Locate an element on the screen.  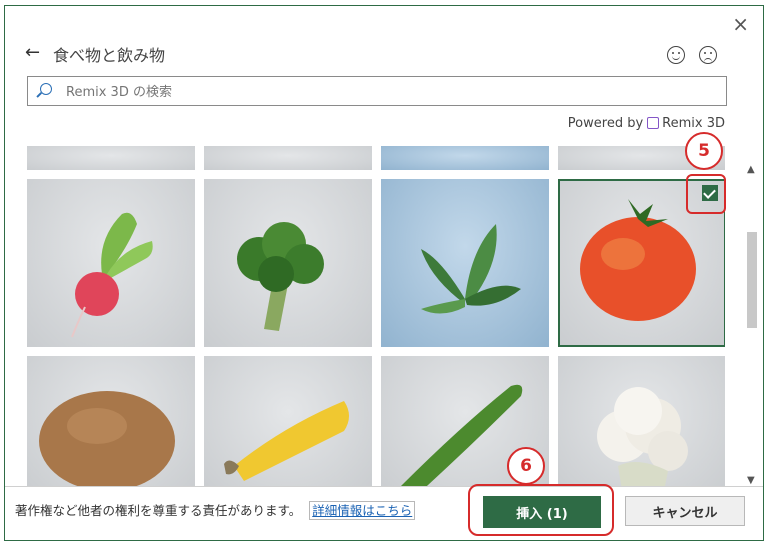
copyright-notice: 著作権など他者の権利を尊重する責任があります。 詳細情報はこちら is located at coordinates (215, 510).